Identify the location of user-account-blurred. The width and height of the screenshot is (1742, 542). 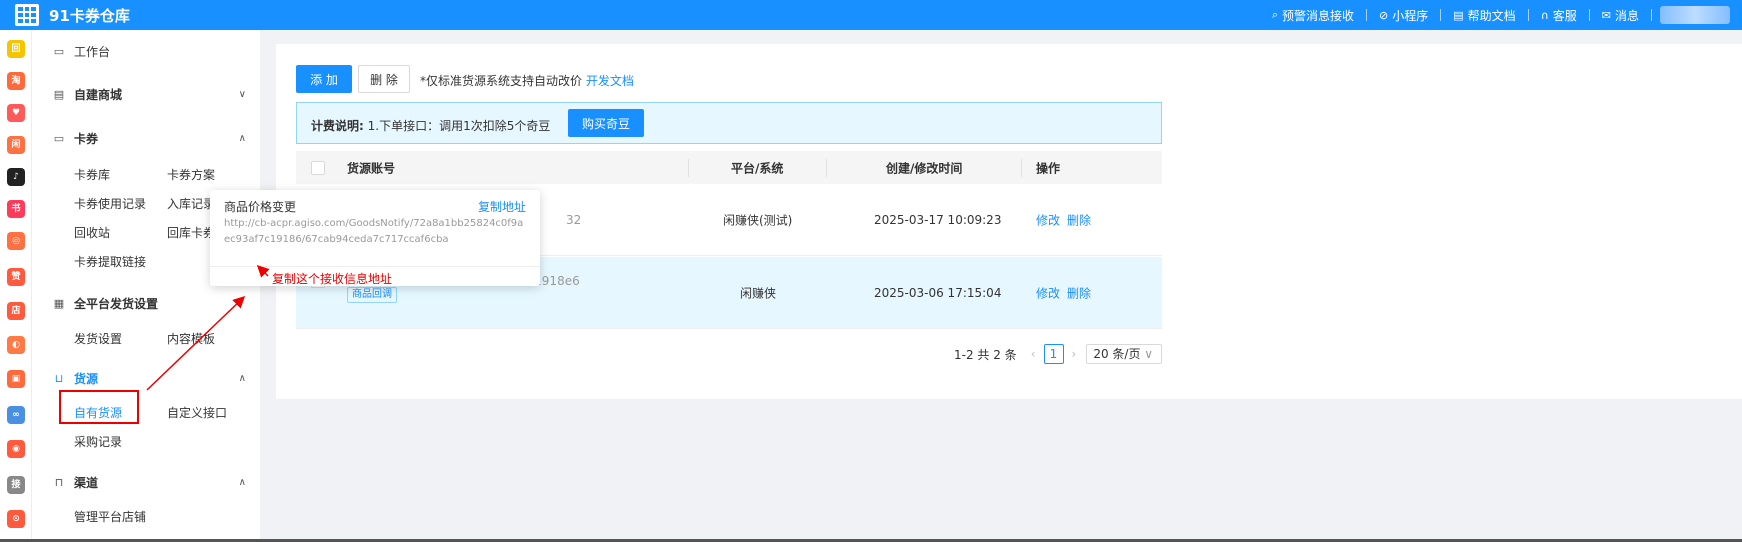
(1695, 15).